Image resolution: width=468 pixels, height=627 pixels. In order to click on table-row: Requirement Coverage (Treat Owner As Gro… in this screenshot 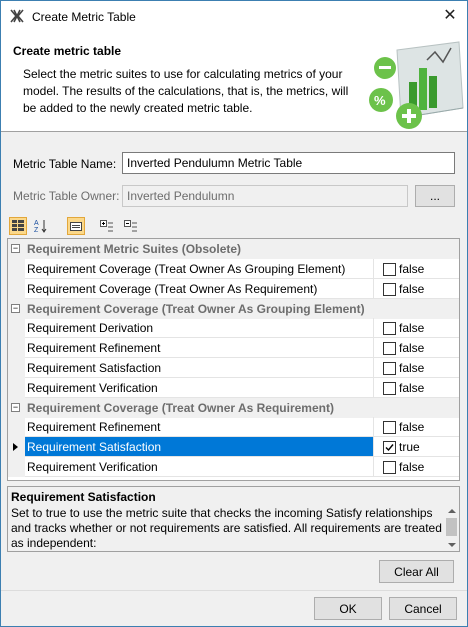, I will do `click(233, 269)`.